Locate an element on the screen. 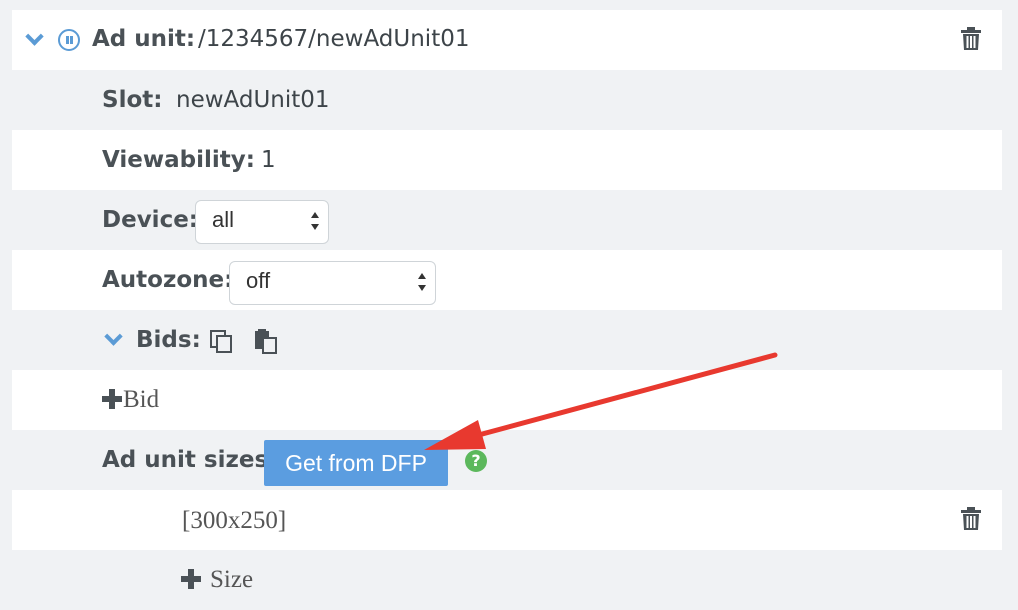 The image size is (1018, 610). bids-row: Bids: is located at coordinates (507, 340).